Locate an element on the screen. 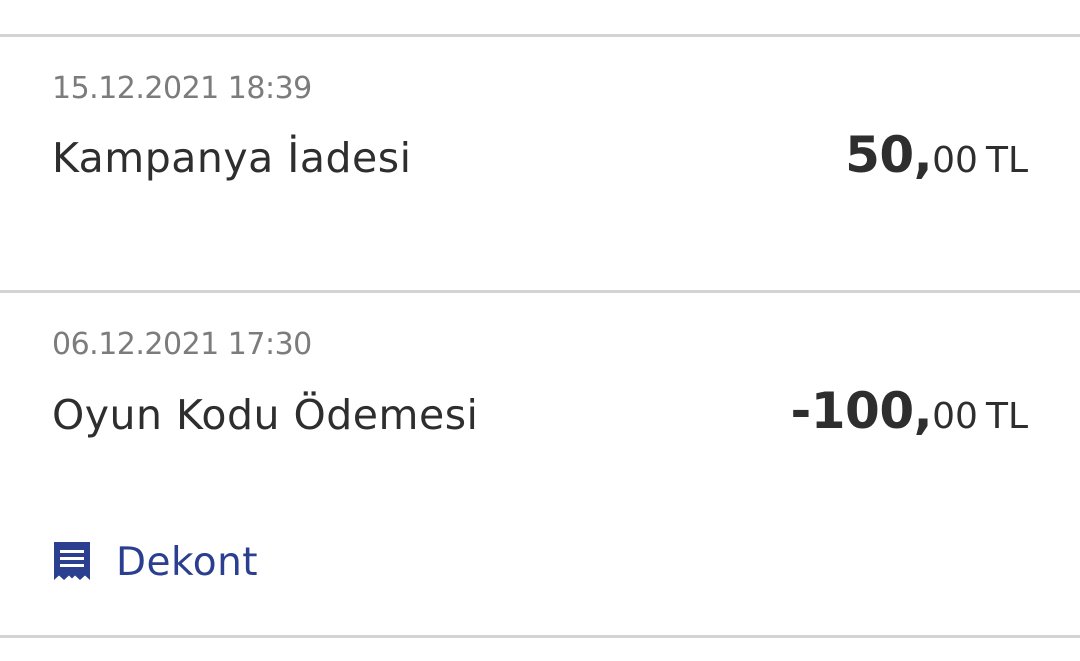 The width and height of the screenshot is (1080, 661). amount-integer: -100, is located at coordinates (861, 411).